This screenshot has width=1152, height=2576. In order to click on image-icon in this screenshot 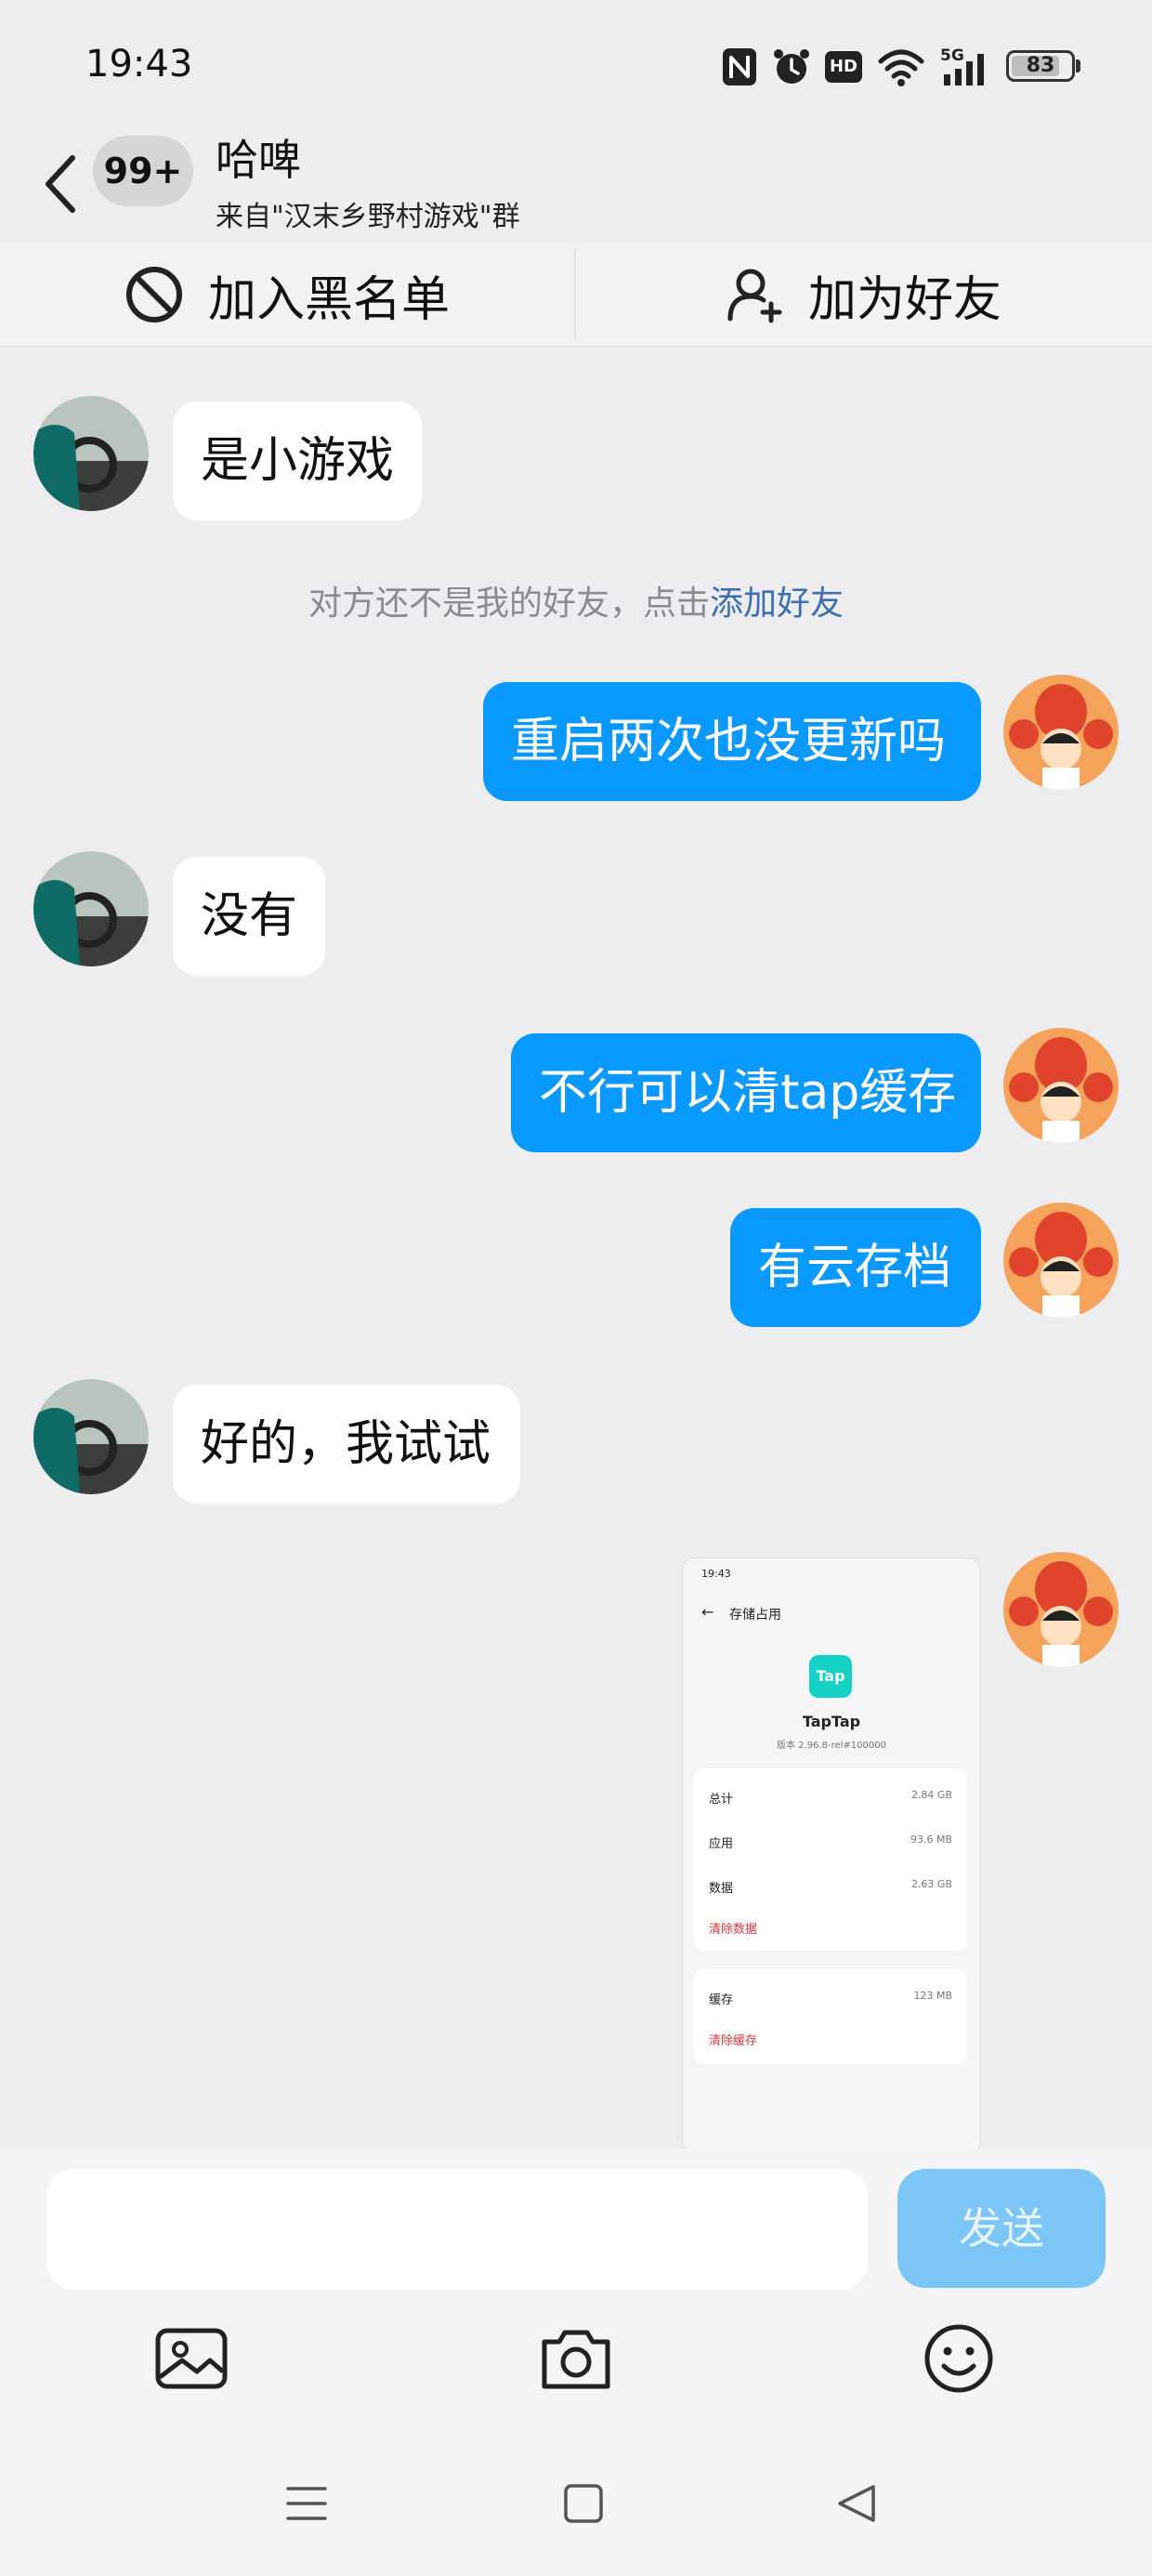, I will do `click(191, 2359)`.